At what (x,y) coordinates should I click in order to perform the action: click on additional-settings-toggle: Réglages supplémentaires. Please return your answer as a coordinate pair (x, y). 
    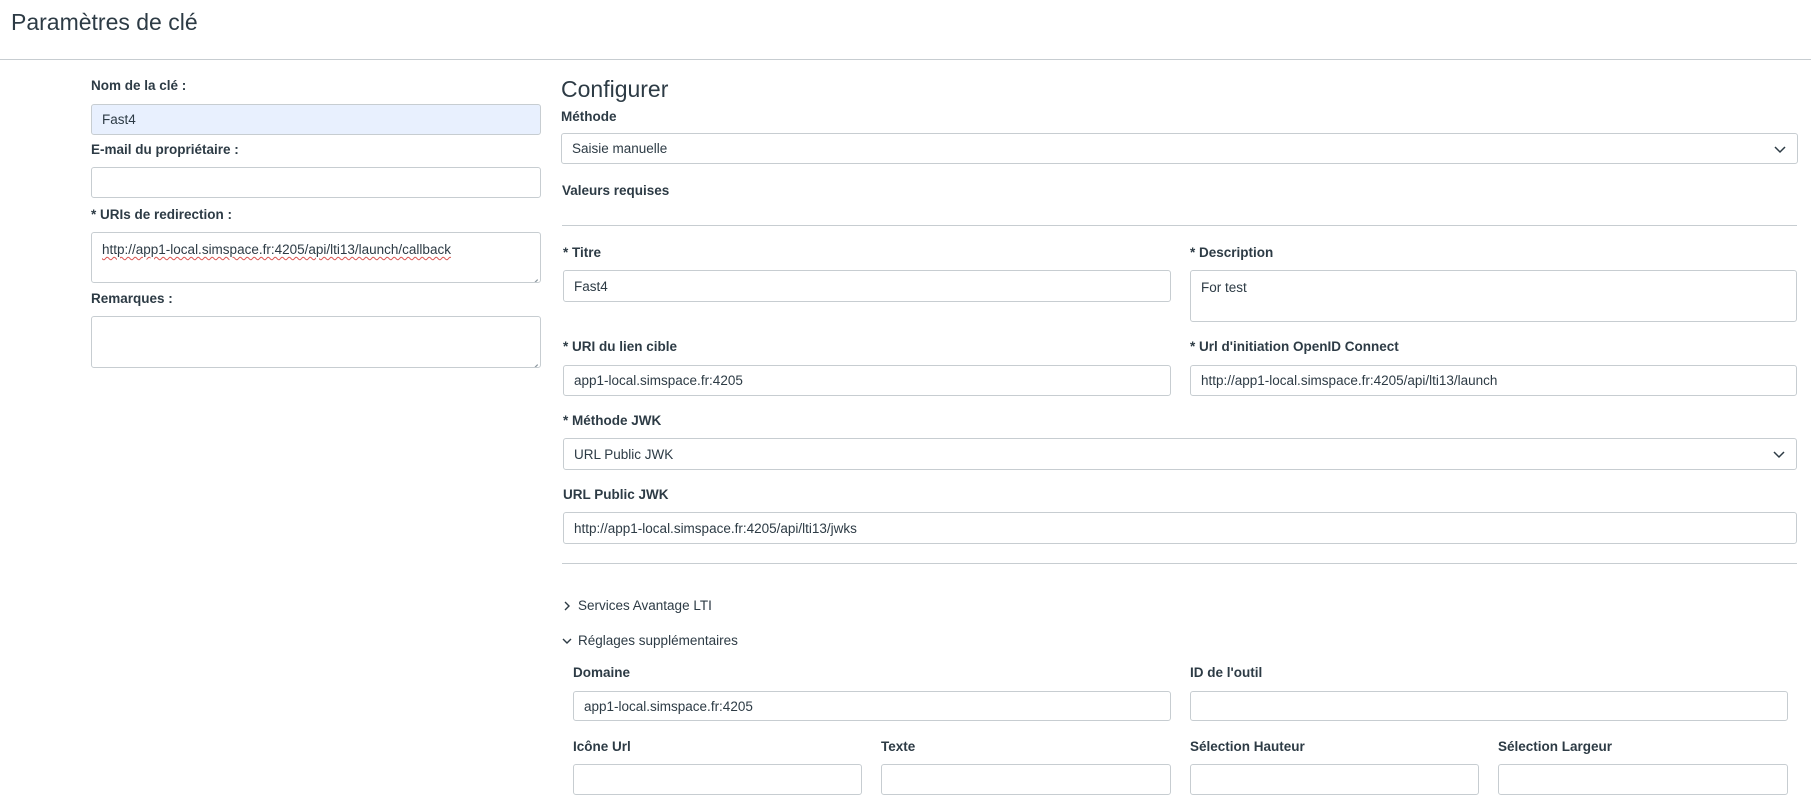
    Looking at the image, I should click on (650, 640).